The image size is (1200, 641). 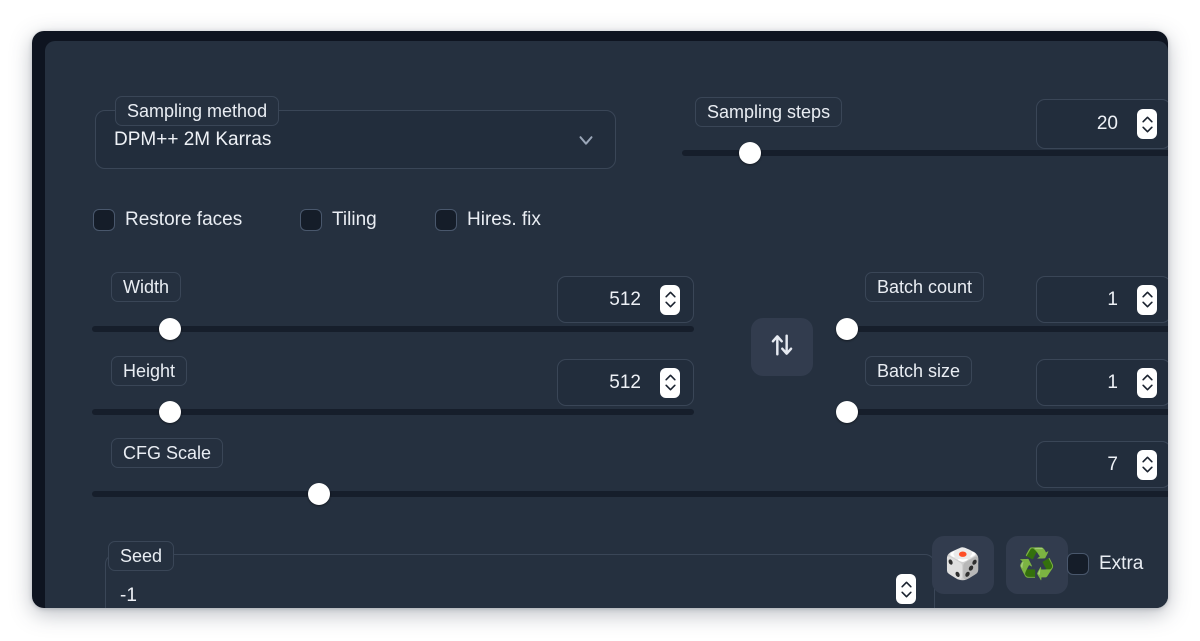 What do you see at coordinates (104, 220) in the screenshot?
I see `restore-faces-checkbox` at bounding box center [104, 220].